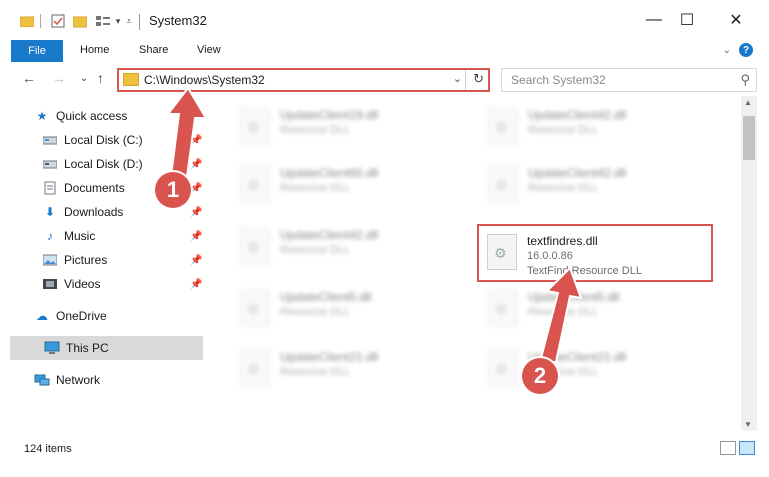 Image resolution: width=769 pixels, height=477 pixels. I want to click on sidebar-item-quick-access: ★ Quick access, so click(101, 116).